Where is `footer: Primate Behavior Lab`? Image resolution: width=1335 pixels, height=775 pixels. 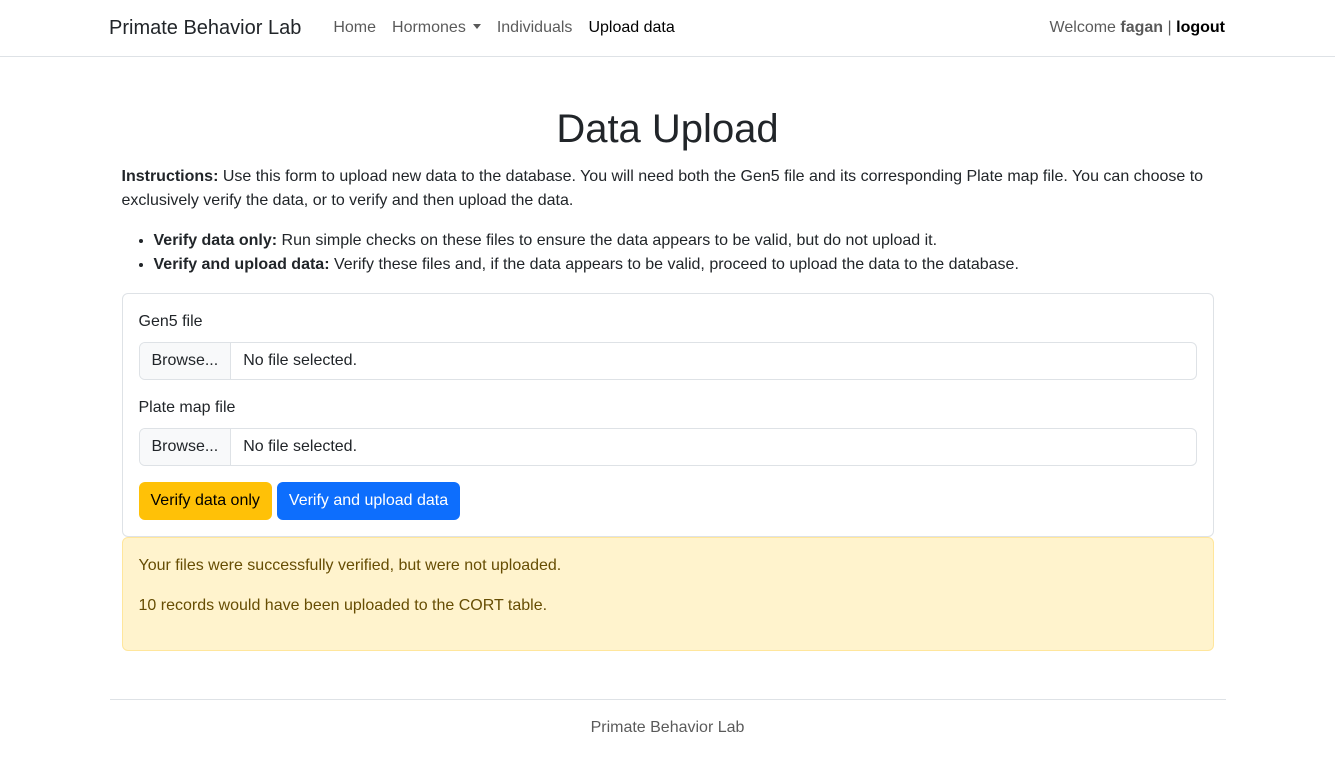 footer: Primate Behavior Lab is located at coordinates (667, 719).